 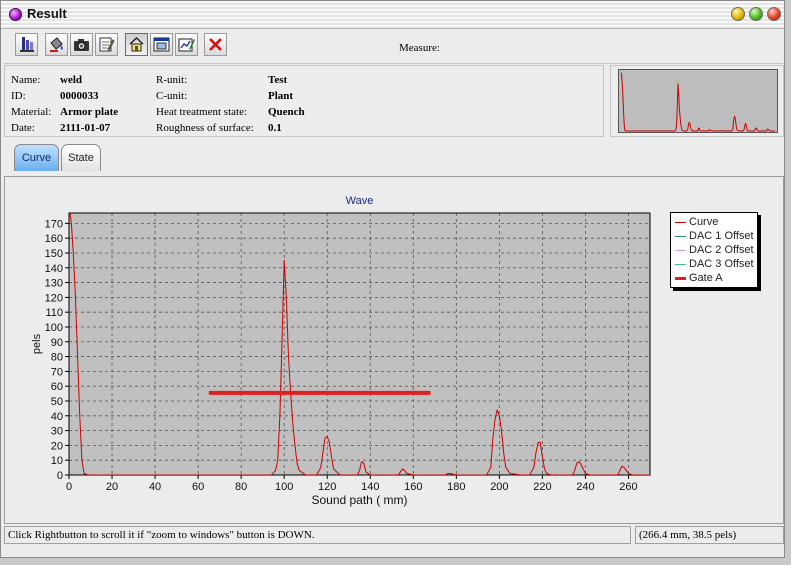 What do you see at coordinates (704, 222) in the screenshot?
I see `legend-label-curve: Curve` at bounding box center [704, 222].